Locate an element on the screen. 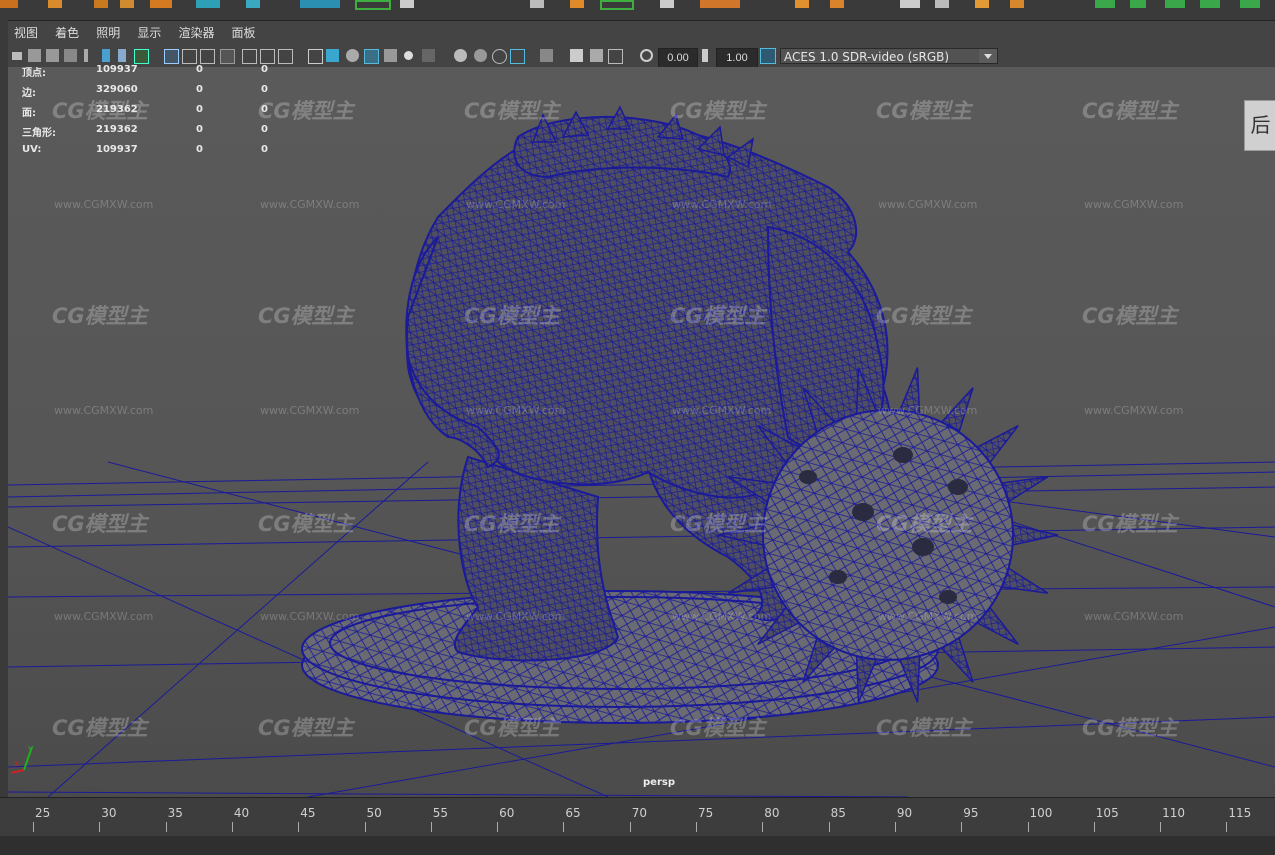  menu-show: 显示 is located at coordinates (149, 33).